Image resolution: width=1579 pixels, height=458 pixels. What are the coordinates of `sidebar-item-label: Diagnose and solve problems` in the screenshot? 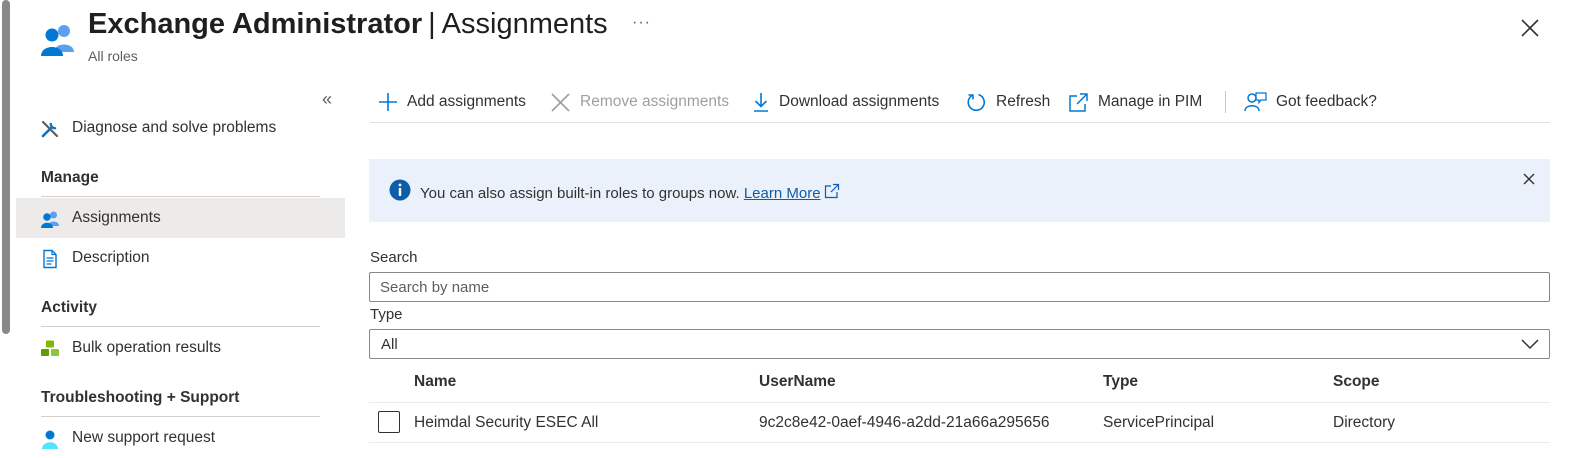 It's located at (174, 127).